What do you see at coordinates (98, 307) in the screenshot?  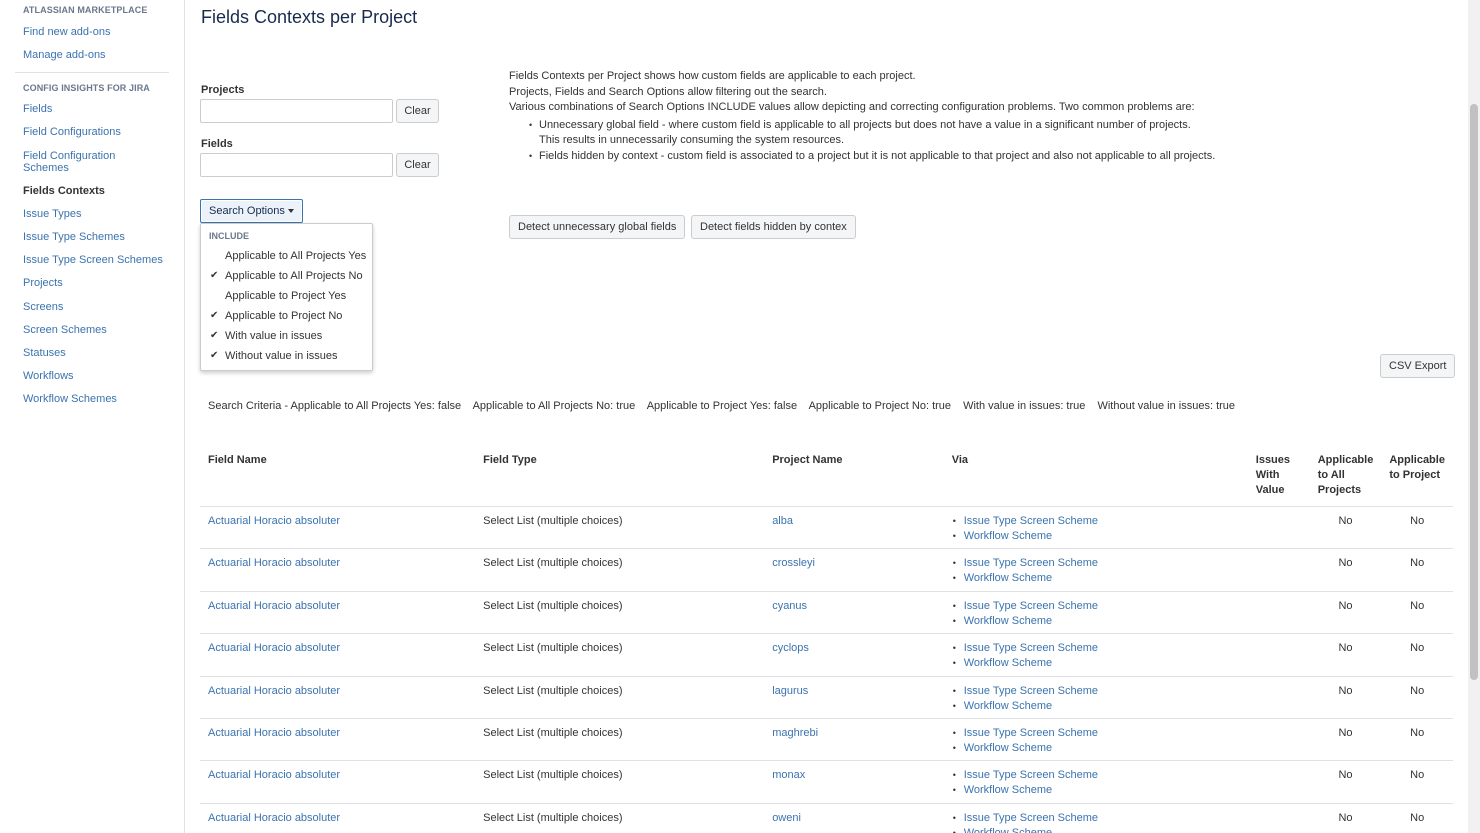 I see `sidebar-item-screens: Screens` at bounding box center [98, 307].